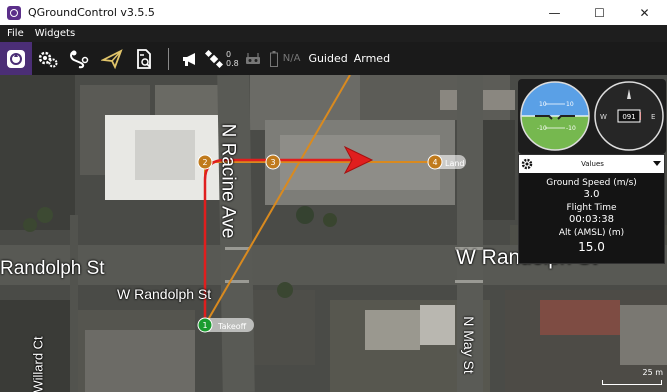  Describe the element at coordinates (632, 382) in the screenshot. I see `map-scale-bar` at that location.